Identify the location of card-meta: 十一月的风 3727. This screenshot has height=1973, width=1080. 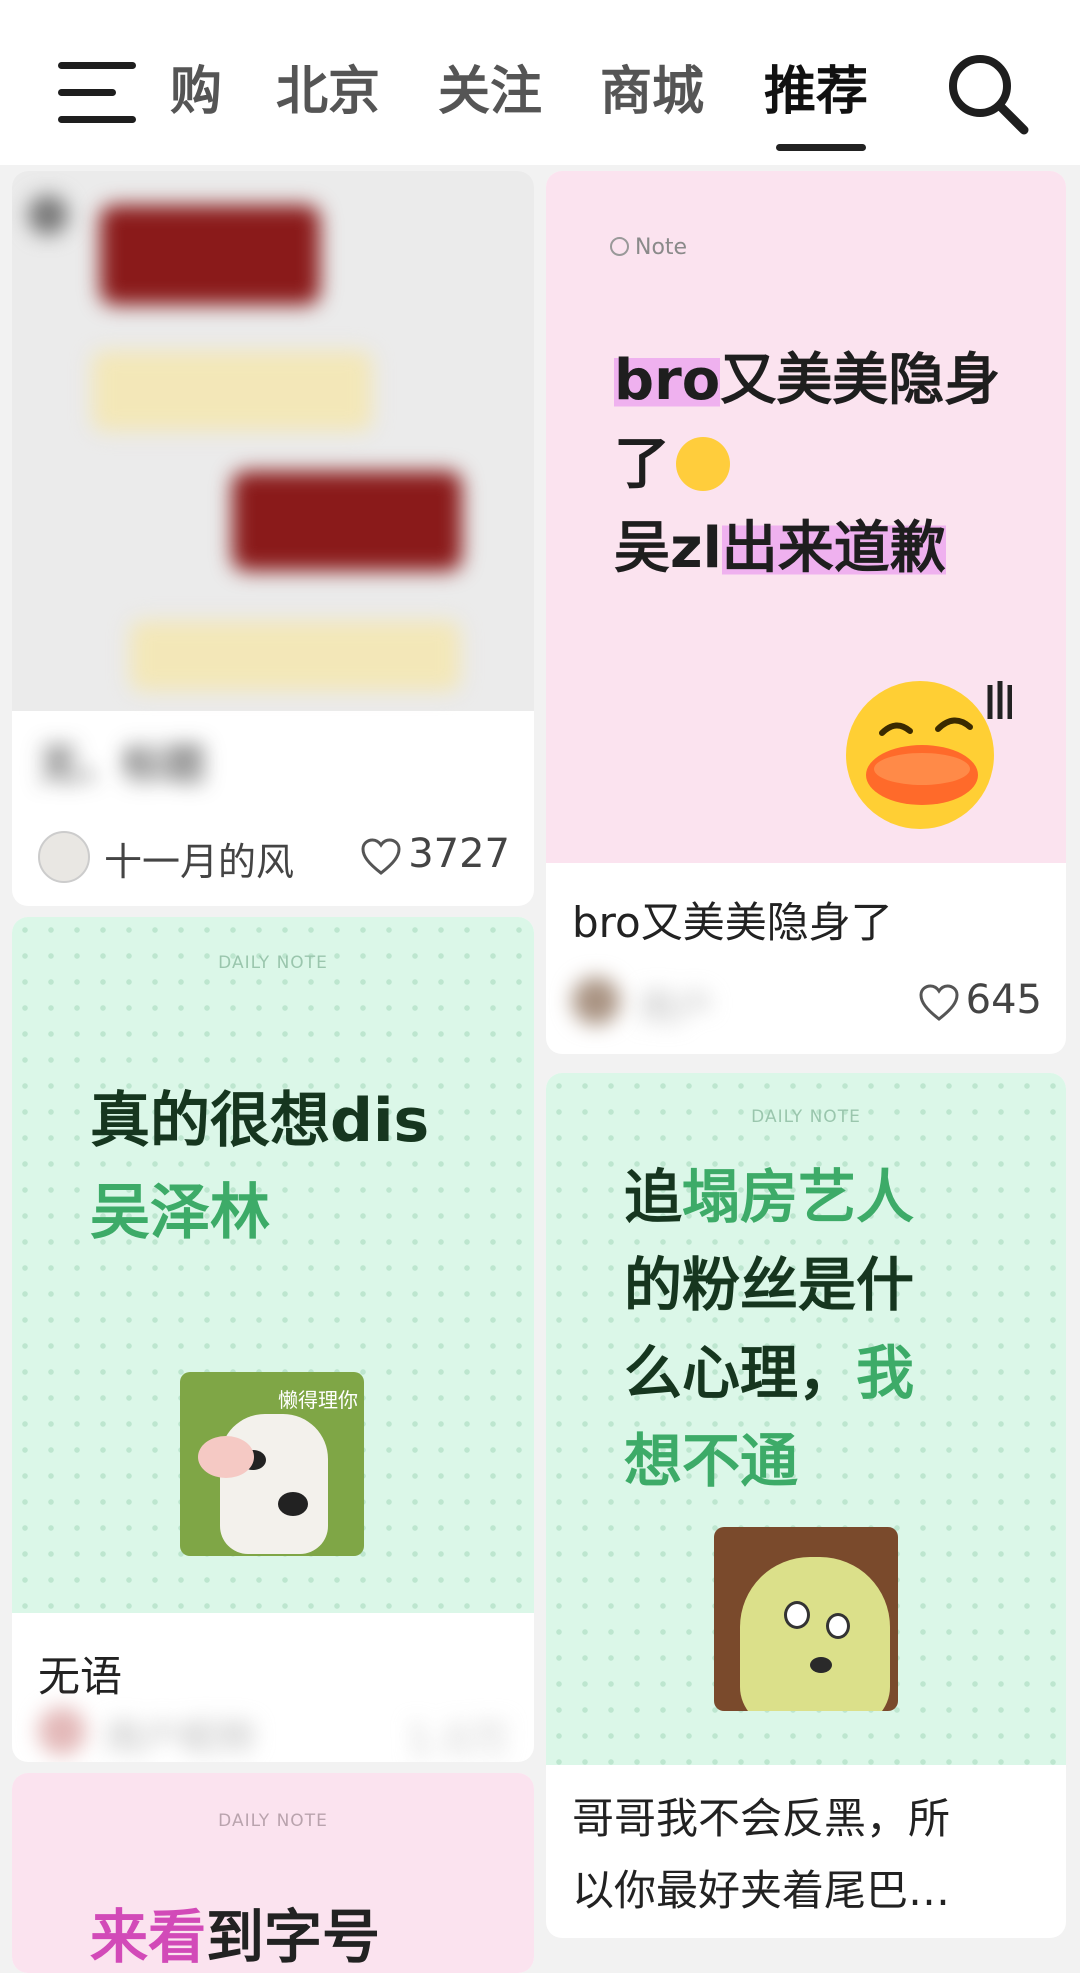
(274, 855).